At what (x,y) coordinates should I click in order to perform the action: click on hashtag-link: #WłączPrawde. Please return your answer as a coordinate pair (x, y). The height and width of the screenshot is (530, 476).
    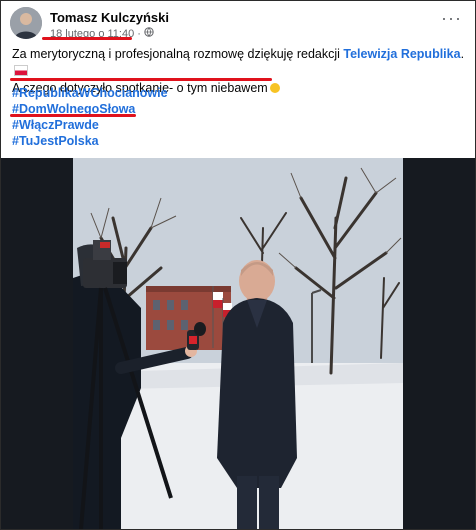
    Looking at the image, I should click on (90, 125).